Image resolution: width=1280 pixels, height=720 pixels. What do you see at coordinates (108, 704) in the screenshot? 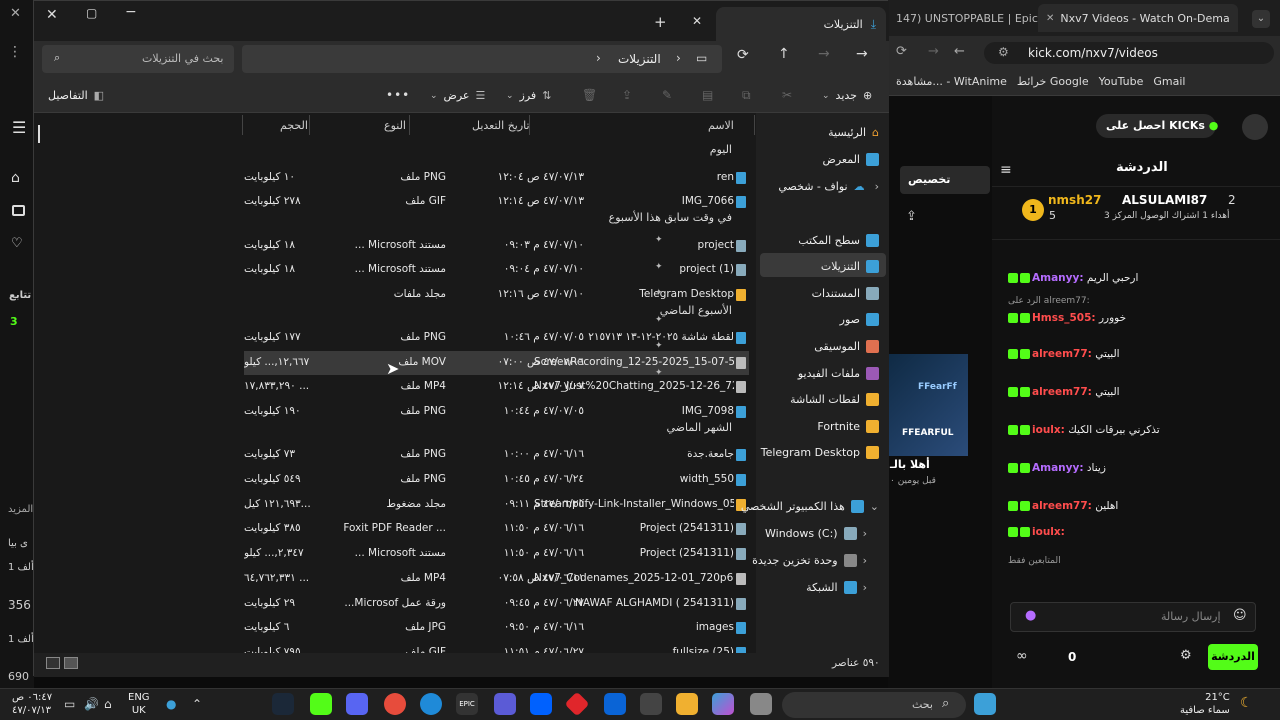
I see `wifi-icon: ⌂` at bounding box center [108, 704].